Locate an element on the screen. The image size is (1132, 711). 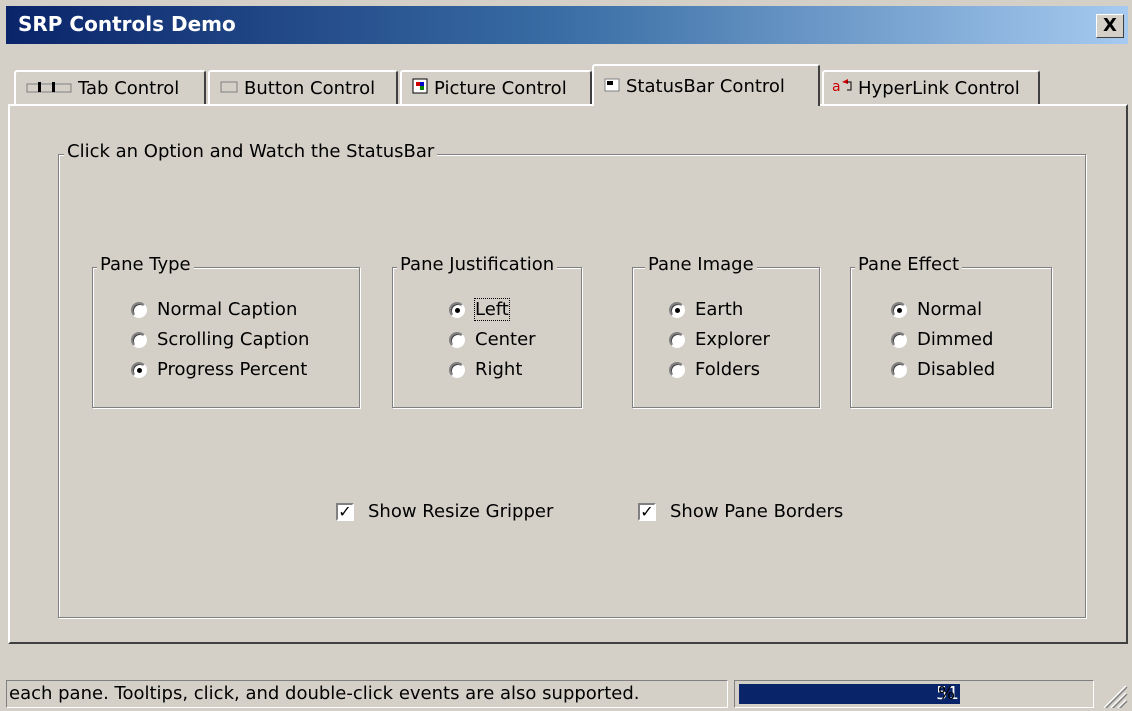
radio-progress-percent: Progress Percent is located at coordinates (219, 369).